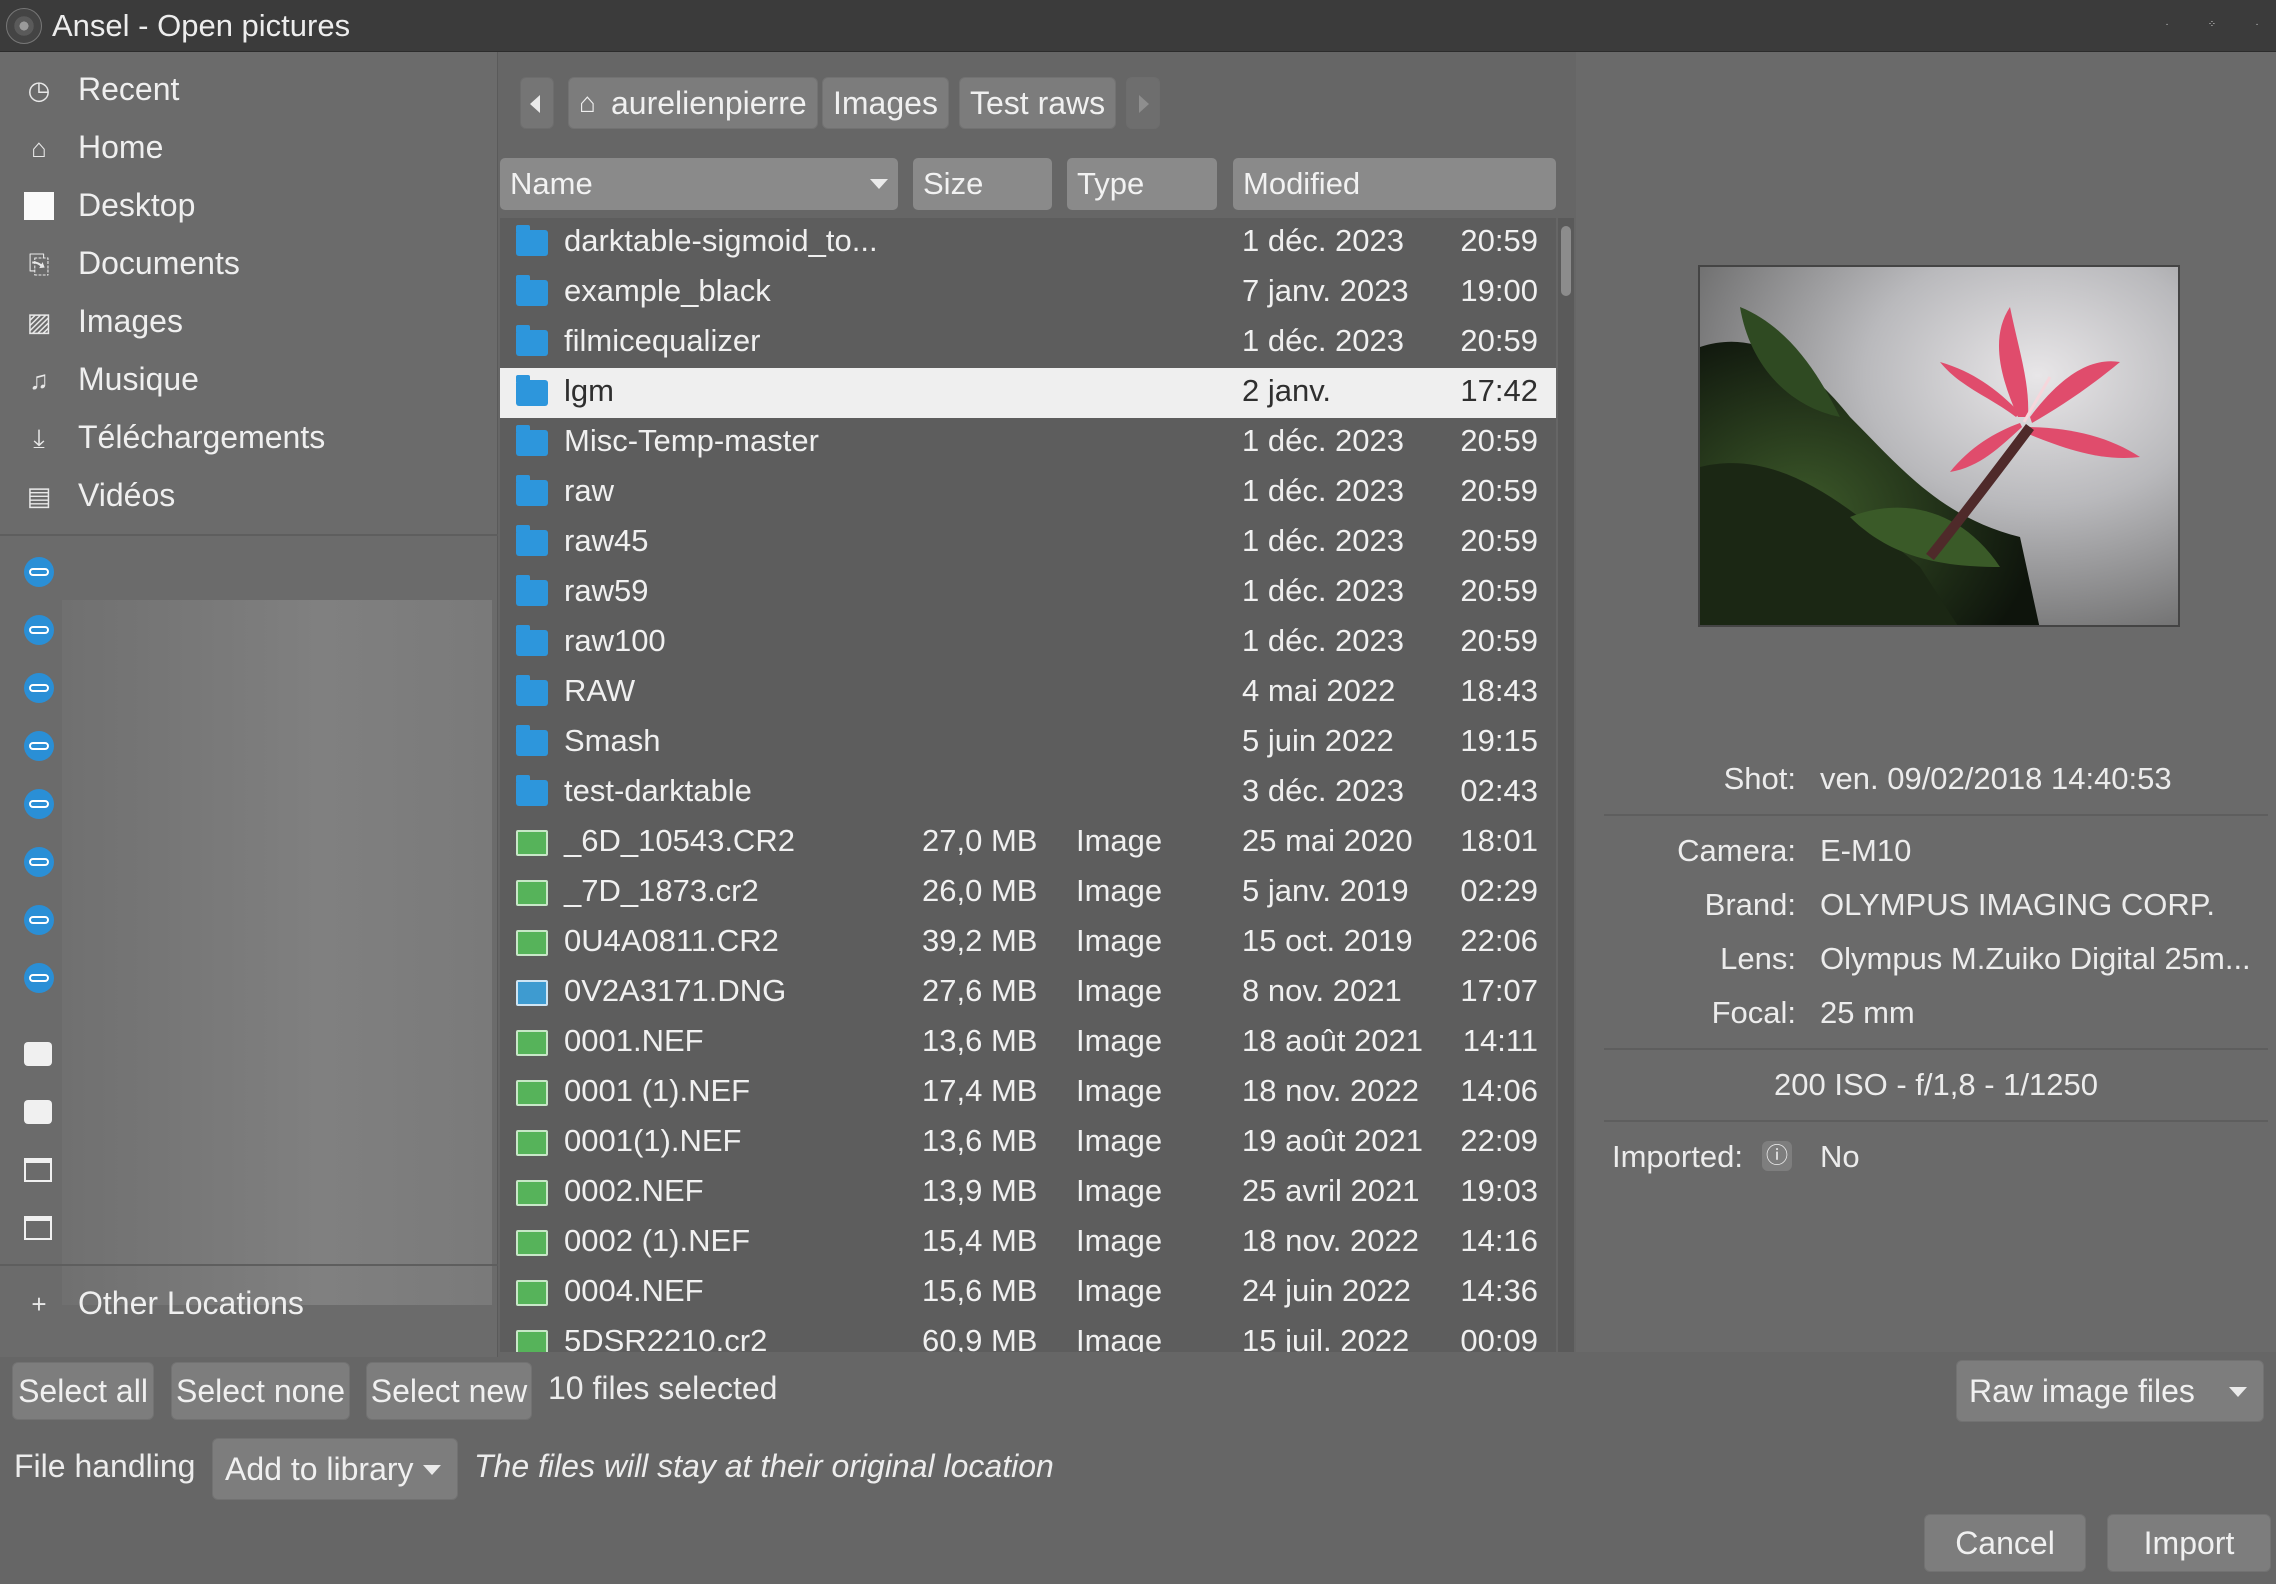  I want to click on file-modified-date: 8 nov. 2021, so click(1322, 990).